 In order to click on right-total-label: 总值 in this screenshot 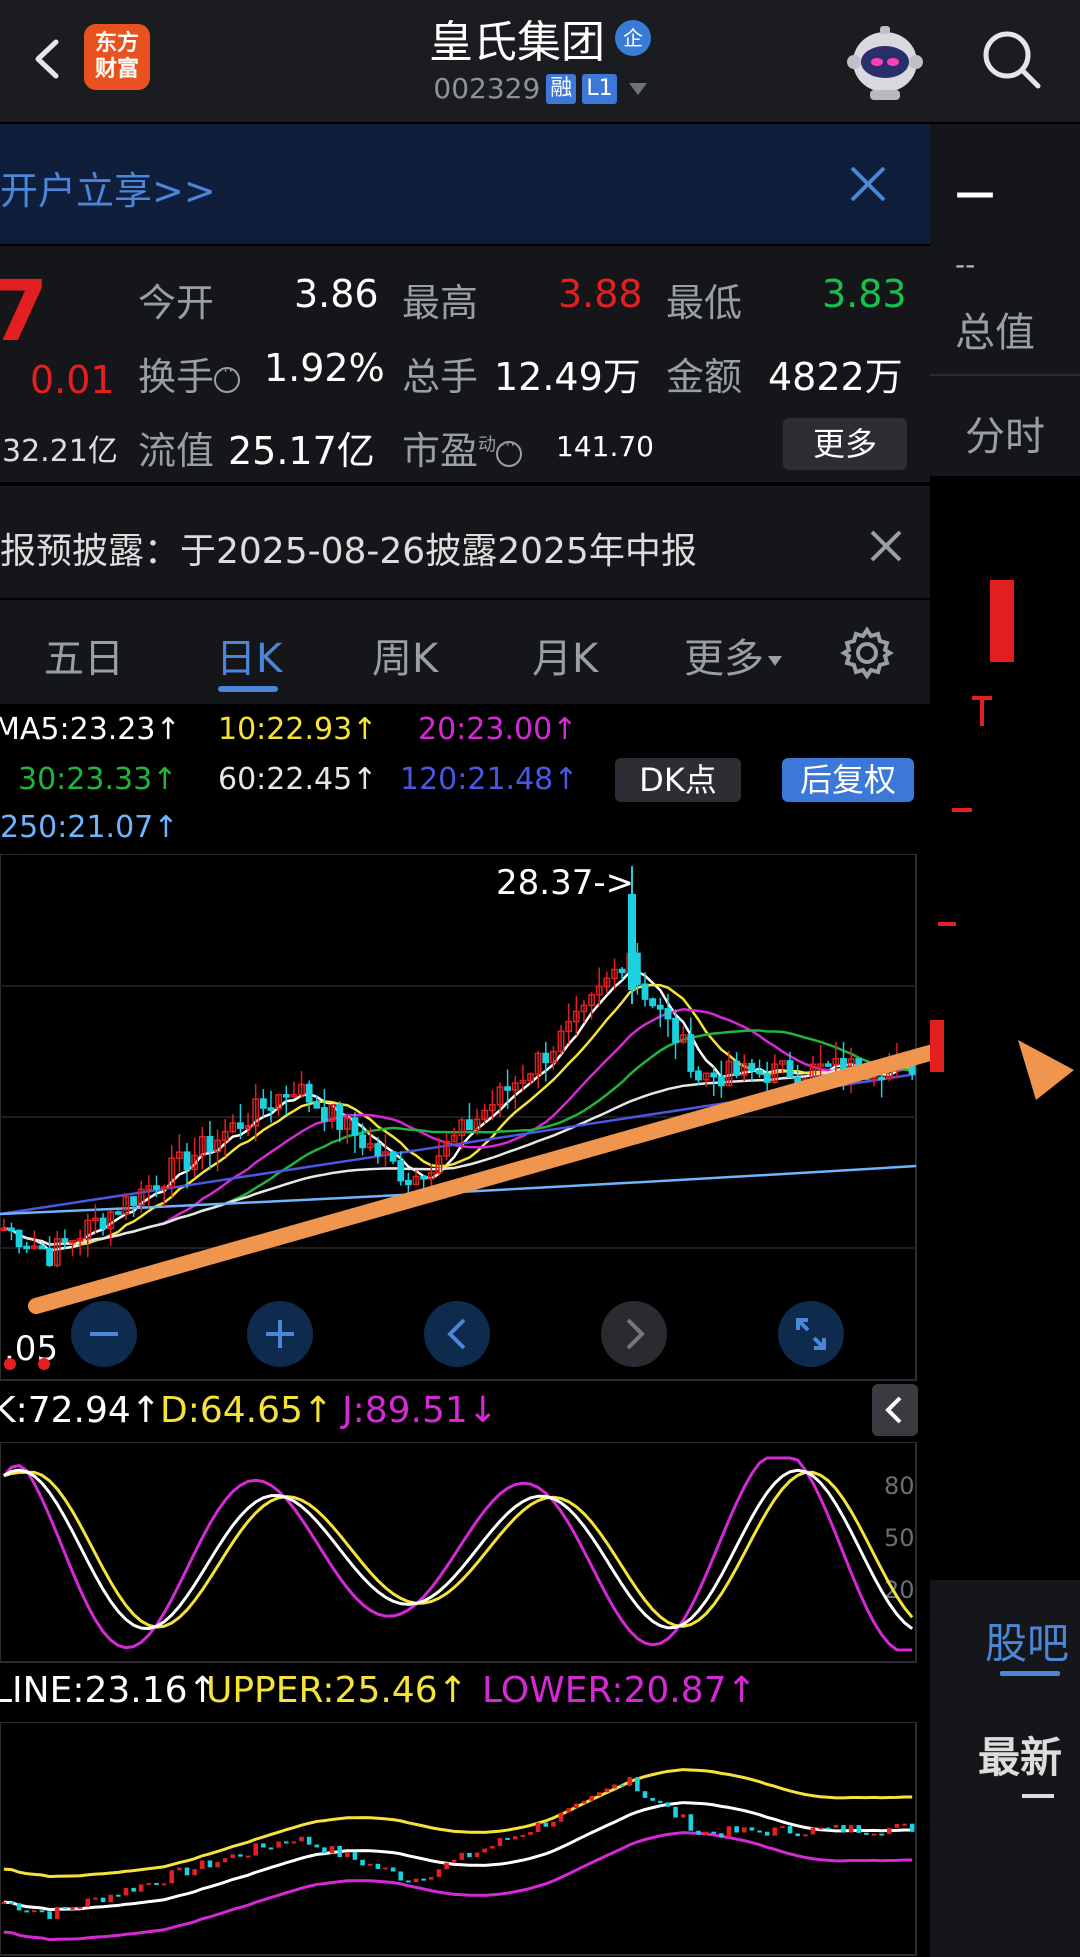, I will do `click(995, 333)`.